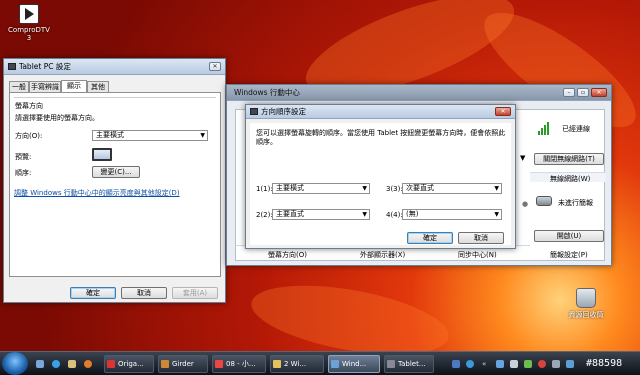 This screenshot has height=375, width=640. What do you see at coordinates (72, 364) in the screenshot?
I see `quick-launch-mail-icon` at bounding box center [72, 364].